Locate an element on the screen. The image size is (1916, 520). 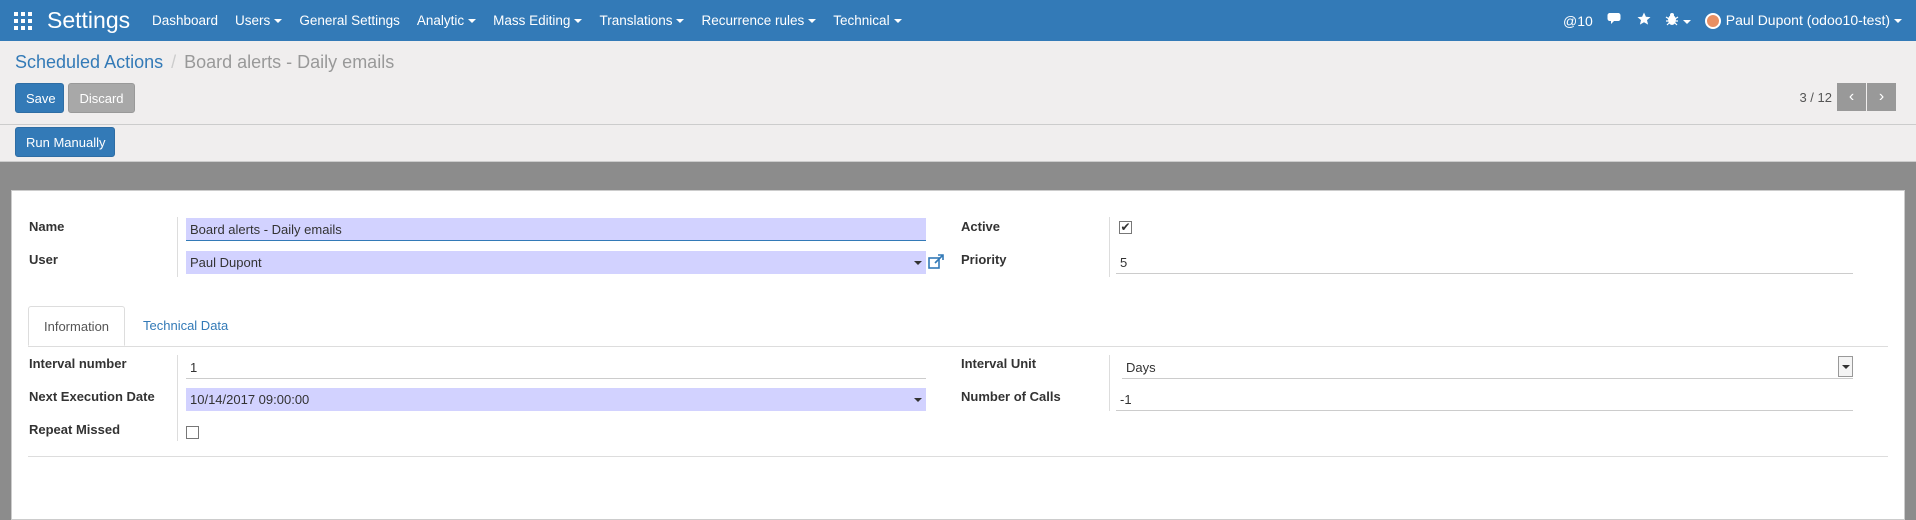
user-name: Paul Dupont (odoo10-test) is located at coordinates (1807, 19).